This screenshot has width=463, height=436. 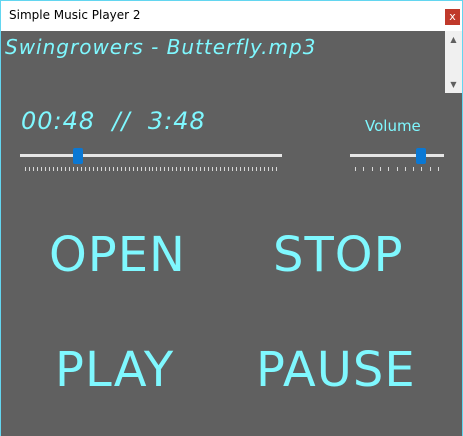 What do you see at coordinates (452, 17) in the screenshot?
I see `close-icon: x` at bounding box center [452, 17].